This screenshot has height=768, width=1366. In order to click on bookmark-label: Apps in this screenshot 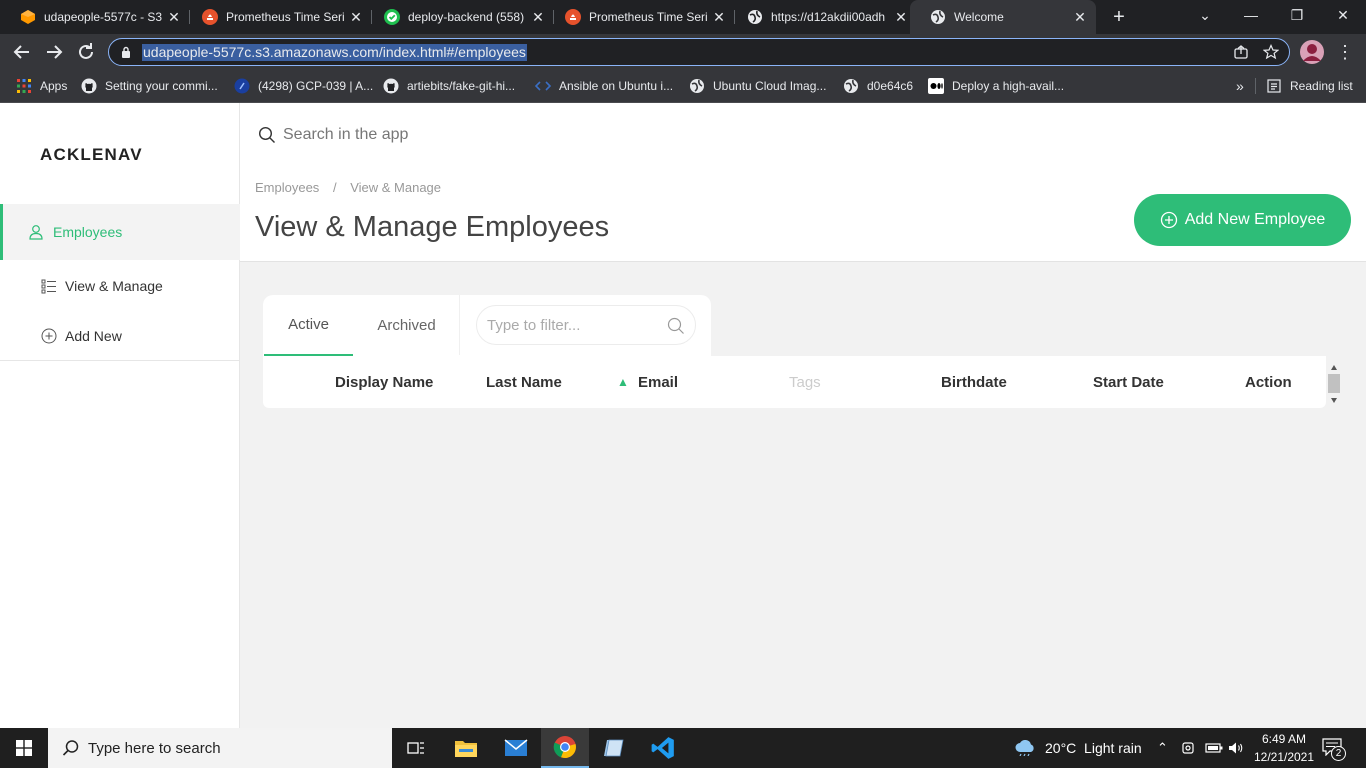, I will do `click(54, 86)`.